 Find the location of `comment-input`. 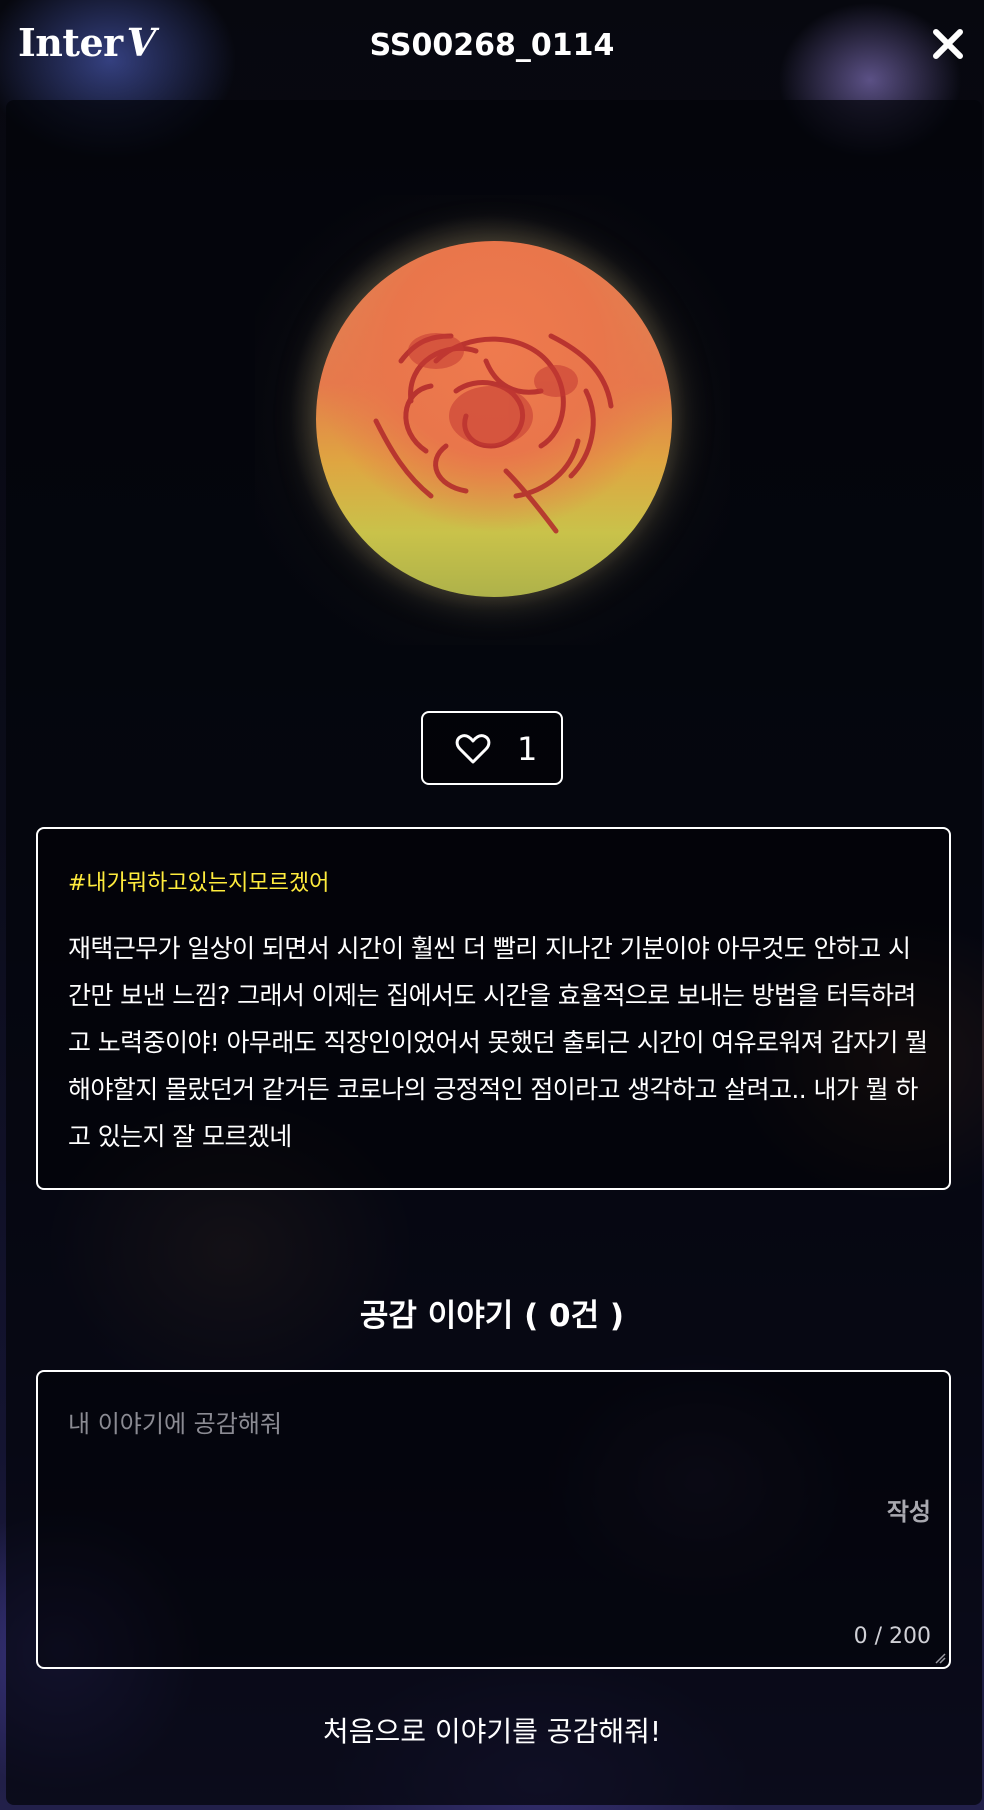

comment-input is located at coordinates (478, 1504).